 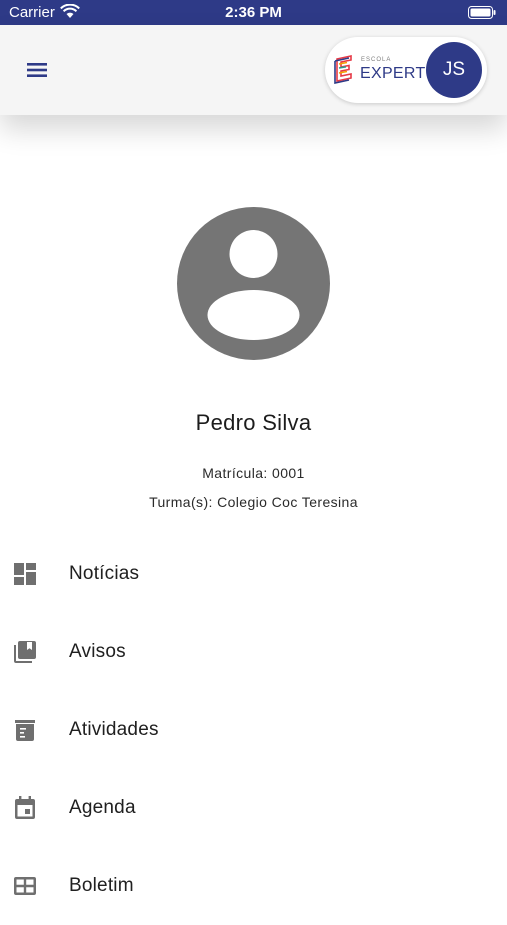 I want to click on clock-time: 2:36 PM, so click(x=253, y=12).